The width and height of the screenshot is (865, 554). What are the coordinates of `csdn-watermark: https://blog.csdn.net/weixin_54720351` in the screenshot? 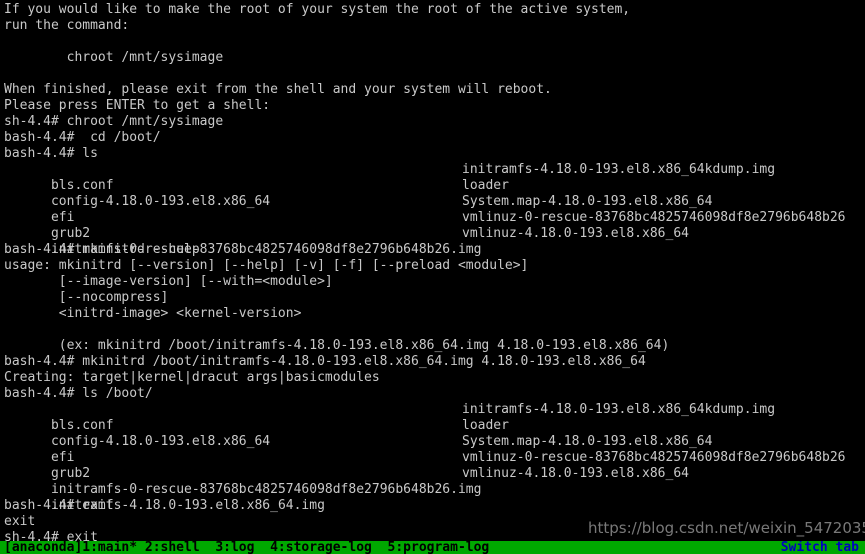 It's located at (726, 528).